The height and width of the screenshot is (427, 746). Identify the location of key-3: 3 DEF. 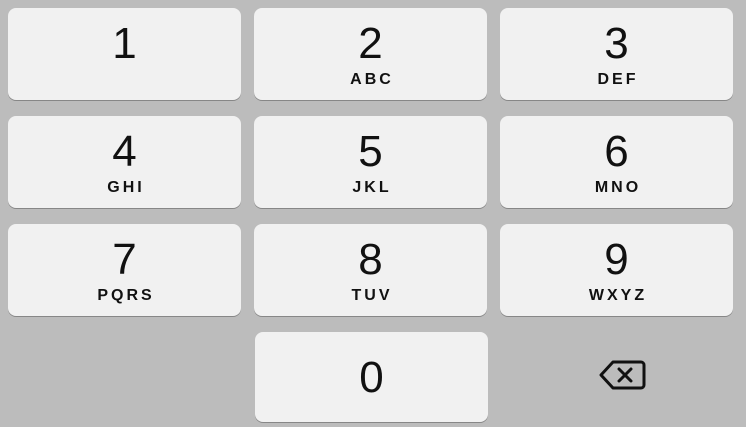
(616, 54).